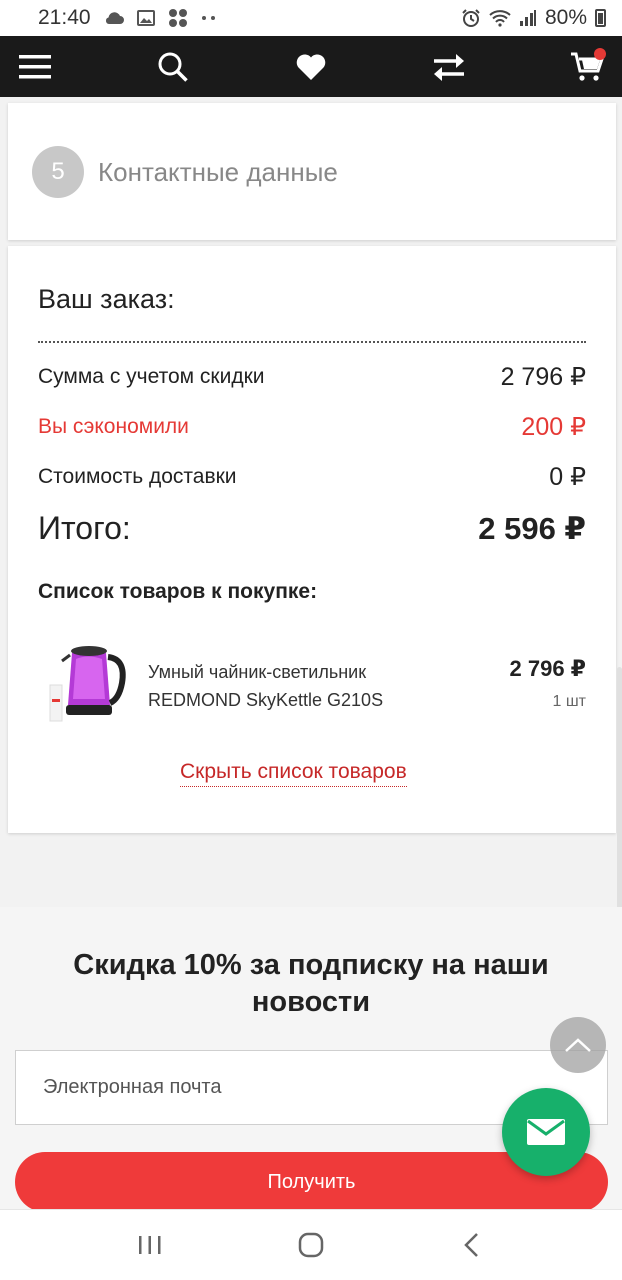  I want to click on search-button, so click(173, 67).